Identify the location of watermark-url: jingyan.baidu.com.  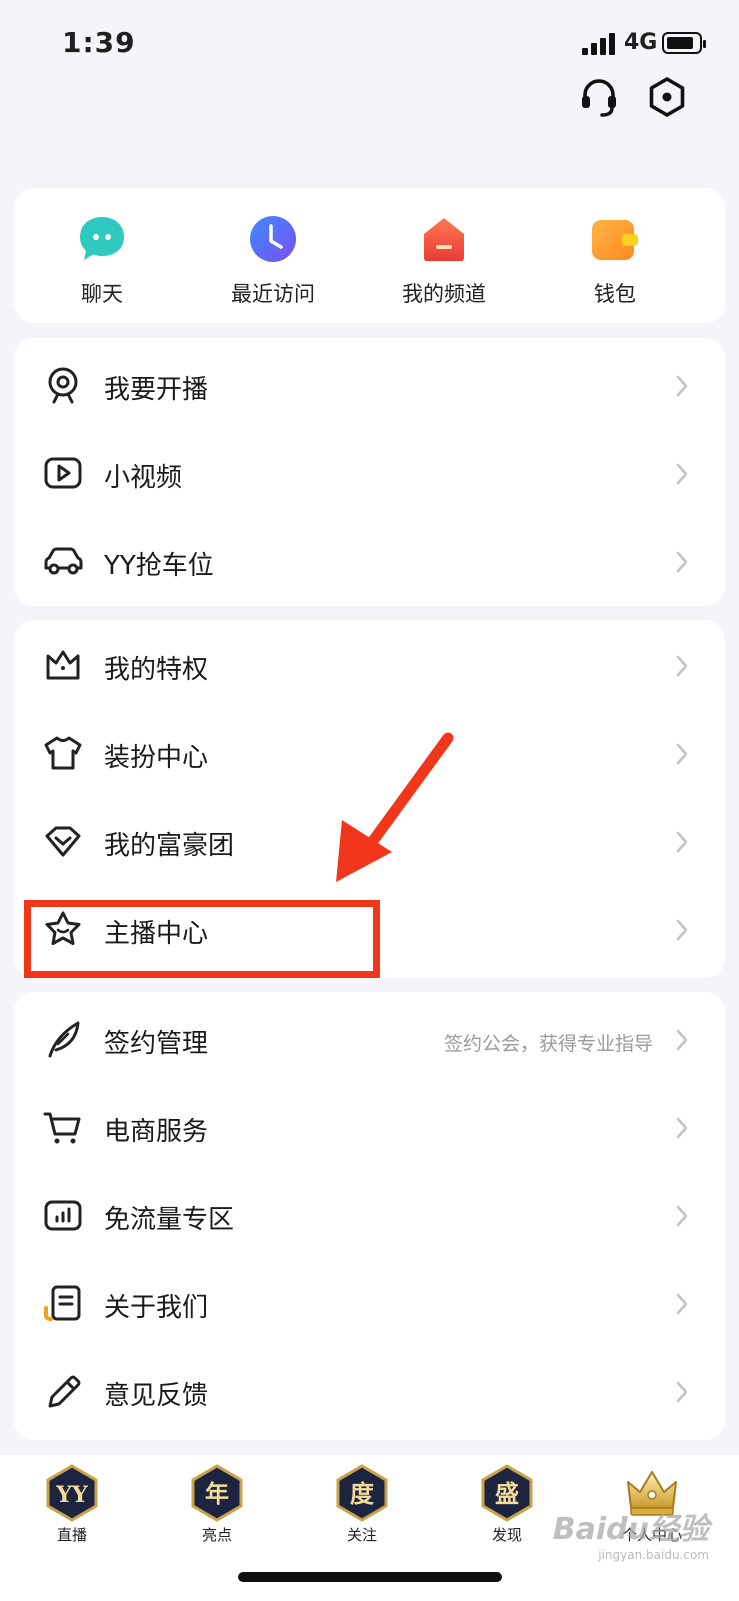
(653, 1555).